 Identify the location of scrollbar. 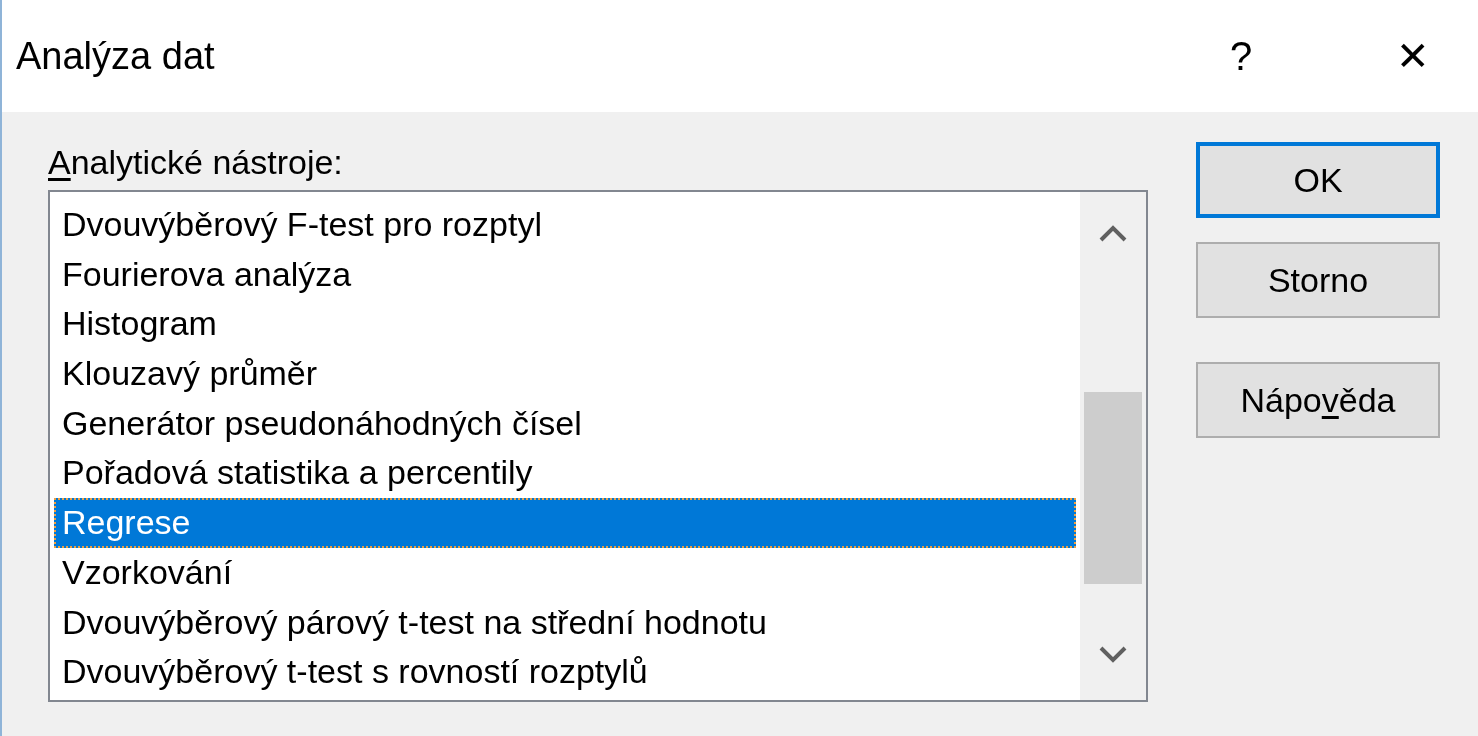
(1113, 446).